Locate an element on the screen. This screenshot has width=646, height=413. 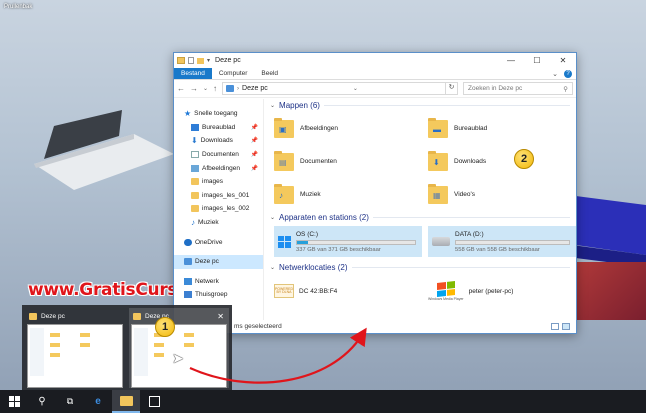
network-icon is located at coordinates (188, 281).